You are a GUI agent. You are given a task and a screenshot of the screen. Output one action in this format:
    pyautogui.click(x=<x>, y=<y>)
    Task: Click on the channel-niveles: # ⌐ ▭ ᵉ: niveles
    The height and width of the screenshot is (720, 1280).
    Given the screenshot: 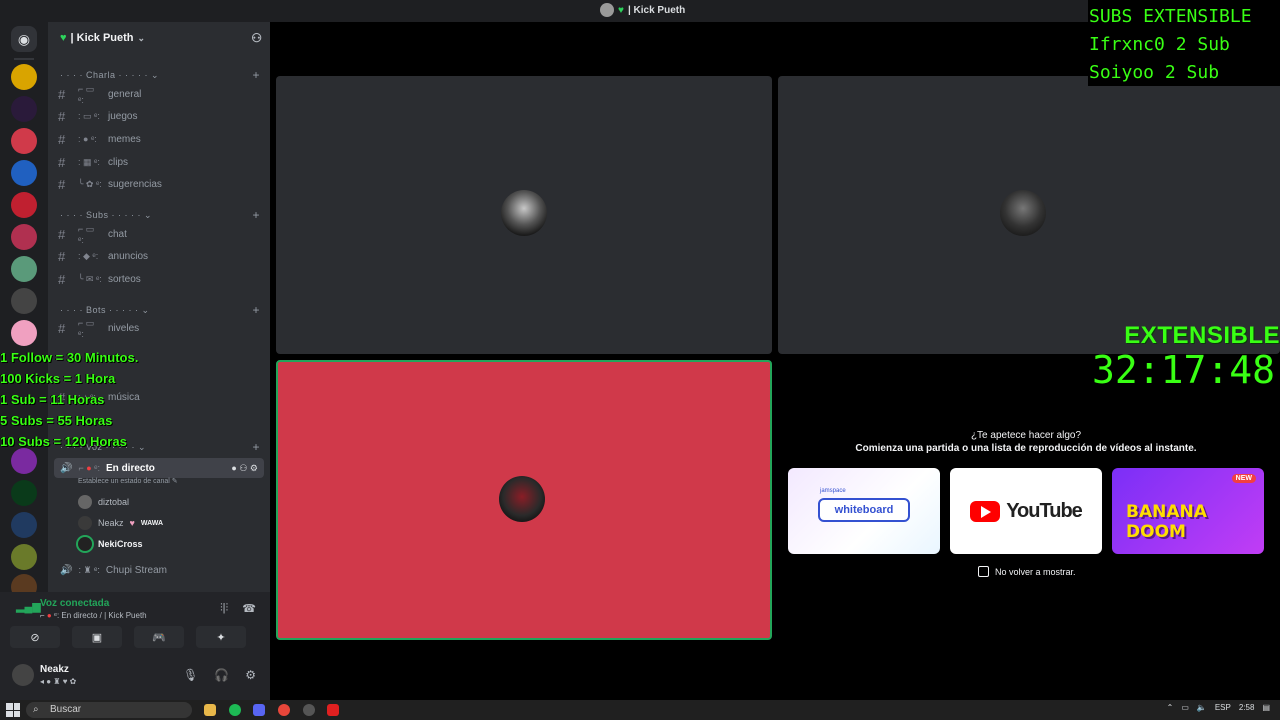 What is the action you would take?
    pyautogui.click(x=158, y=328)
    